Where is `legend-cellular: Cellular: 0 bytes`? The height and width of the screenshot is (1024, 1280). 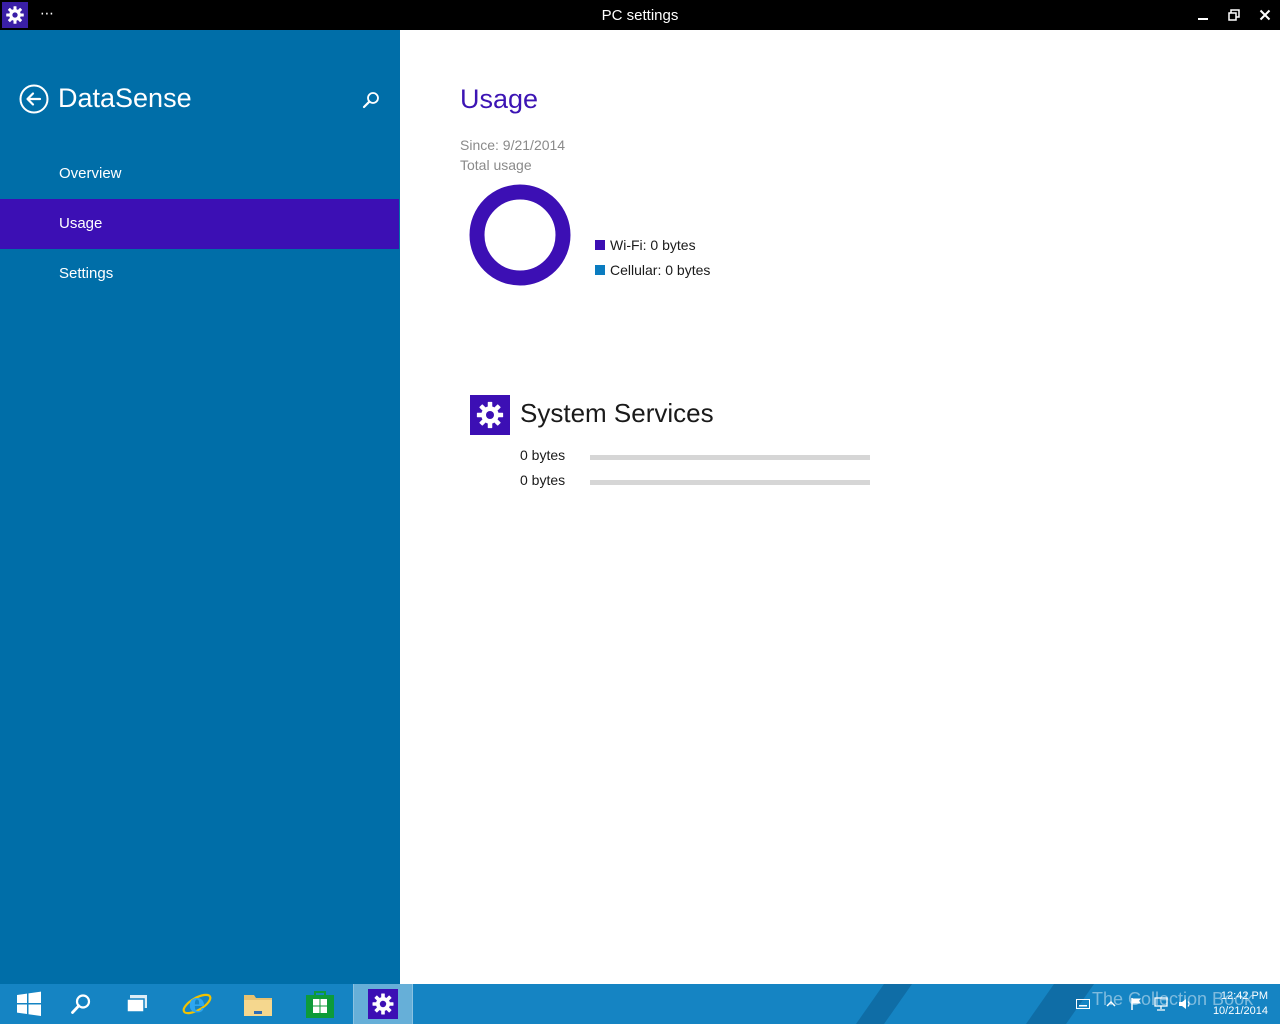
legend-cellular: Cellular: 0 bytes is located at coordinates (652, 270).